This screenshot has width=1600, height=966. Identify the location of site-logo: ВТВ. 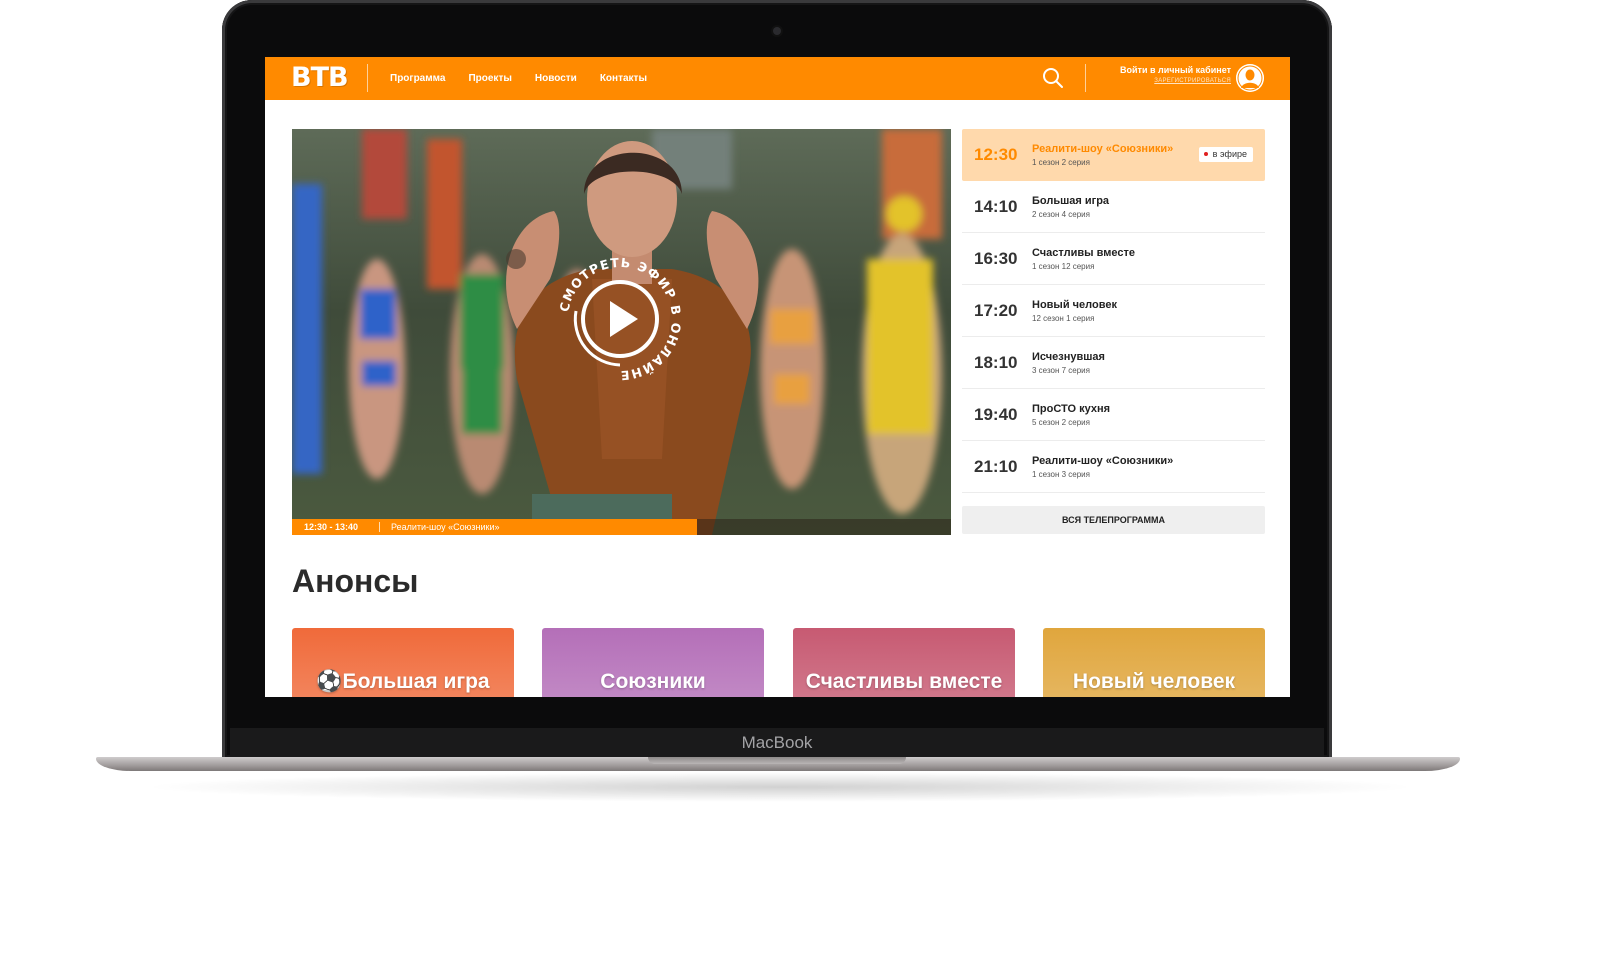
(320, 78).